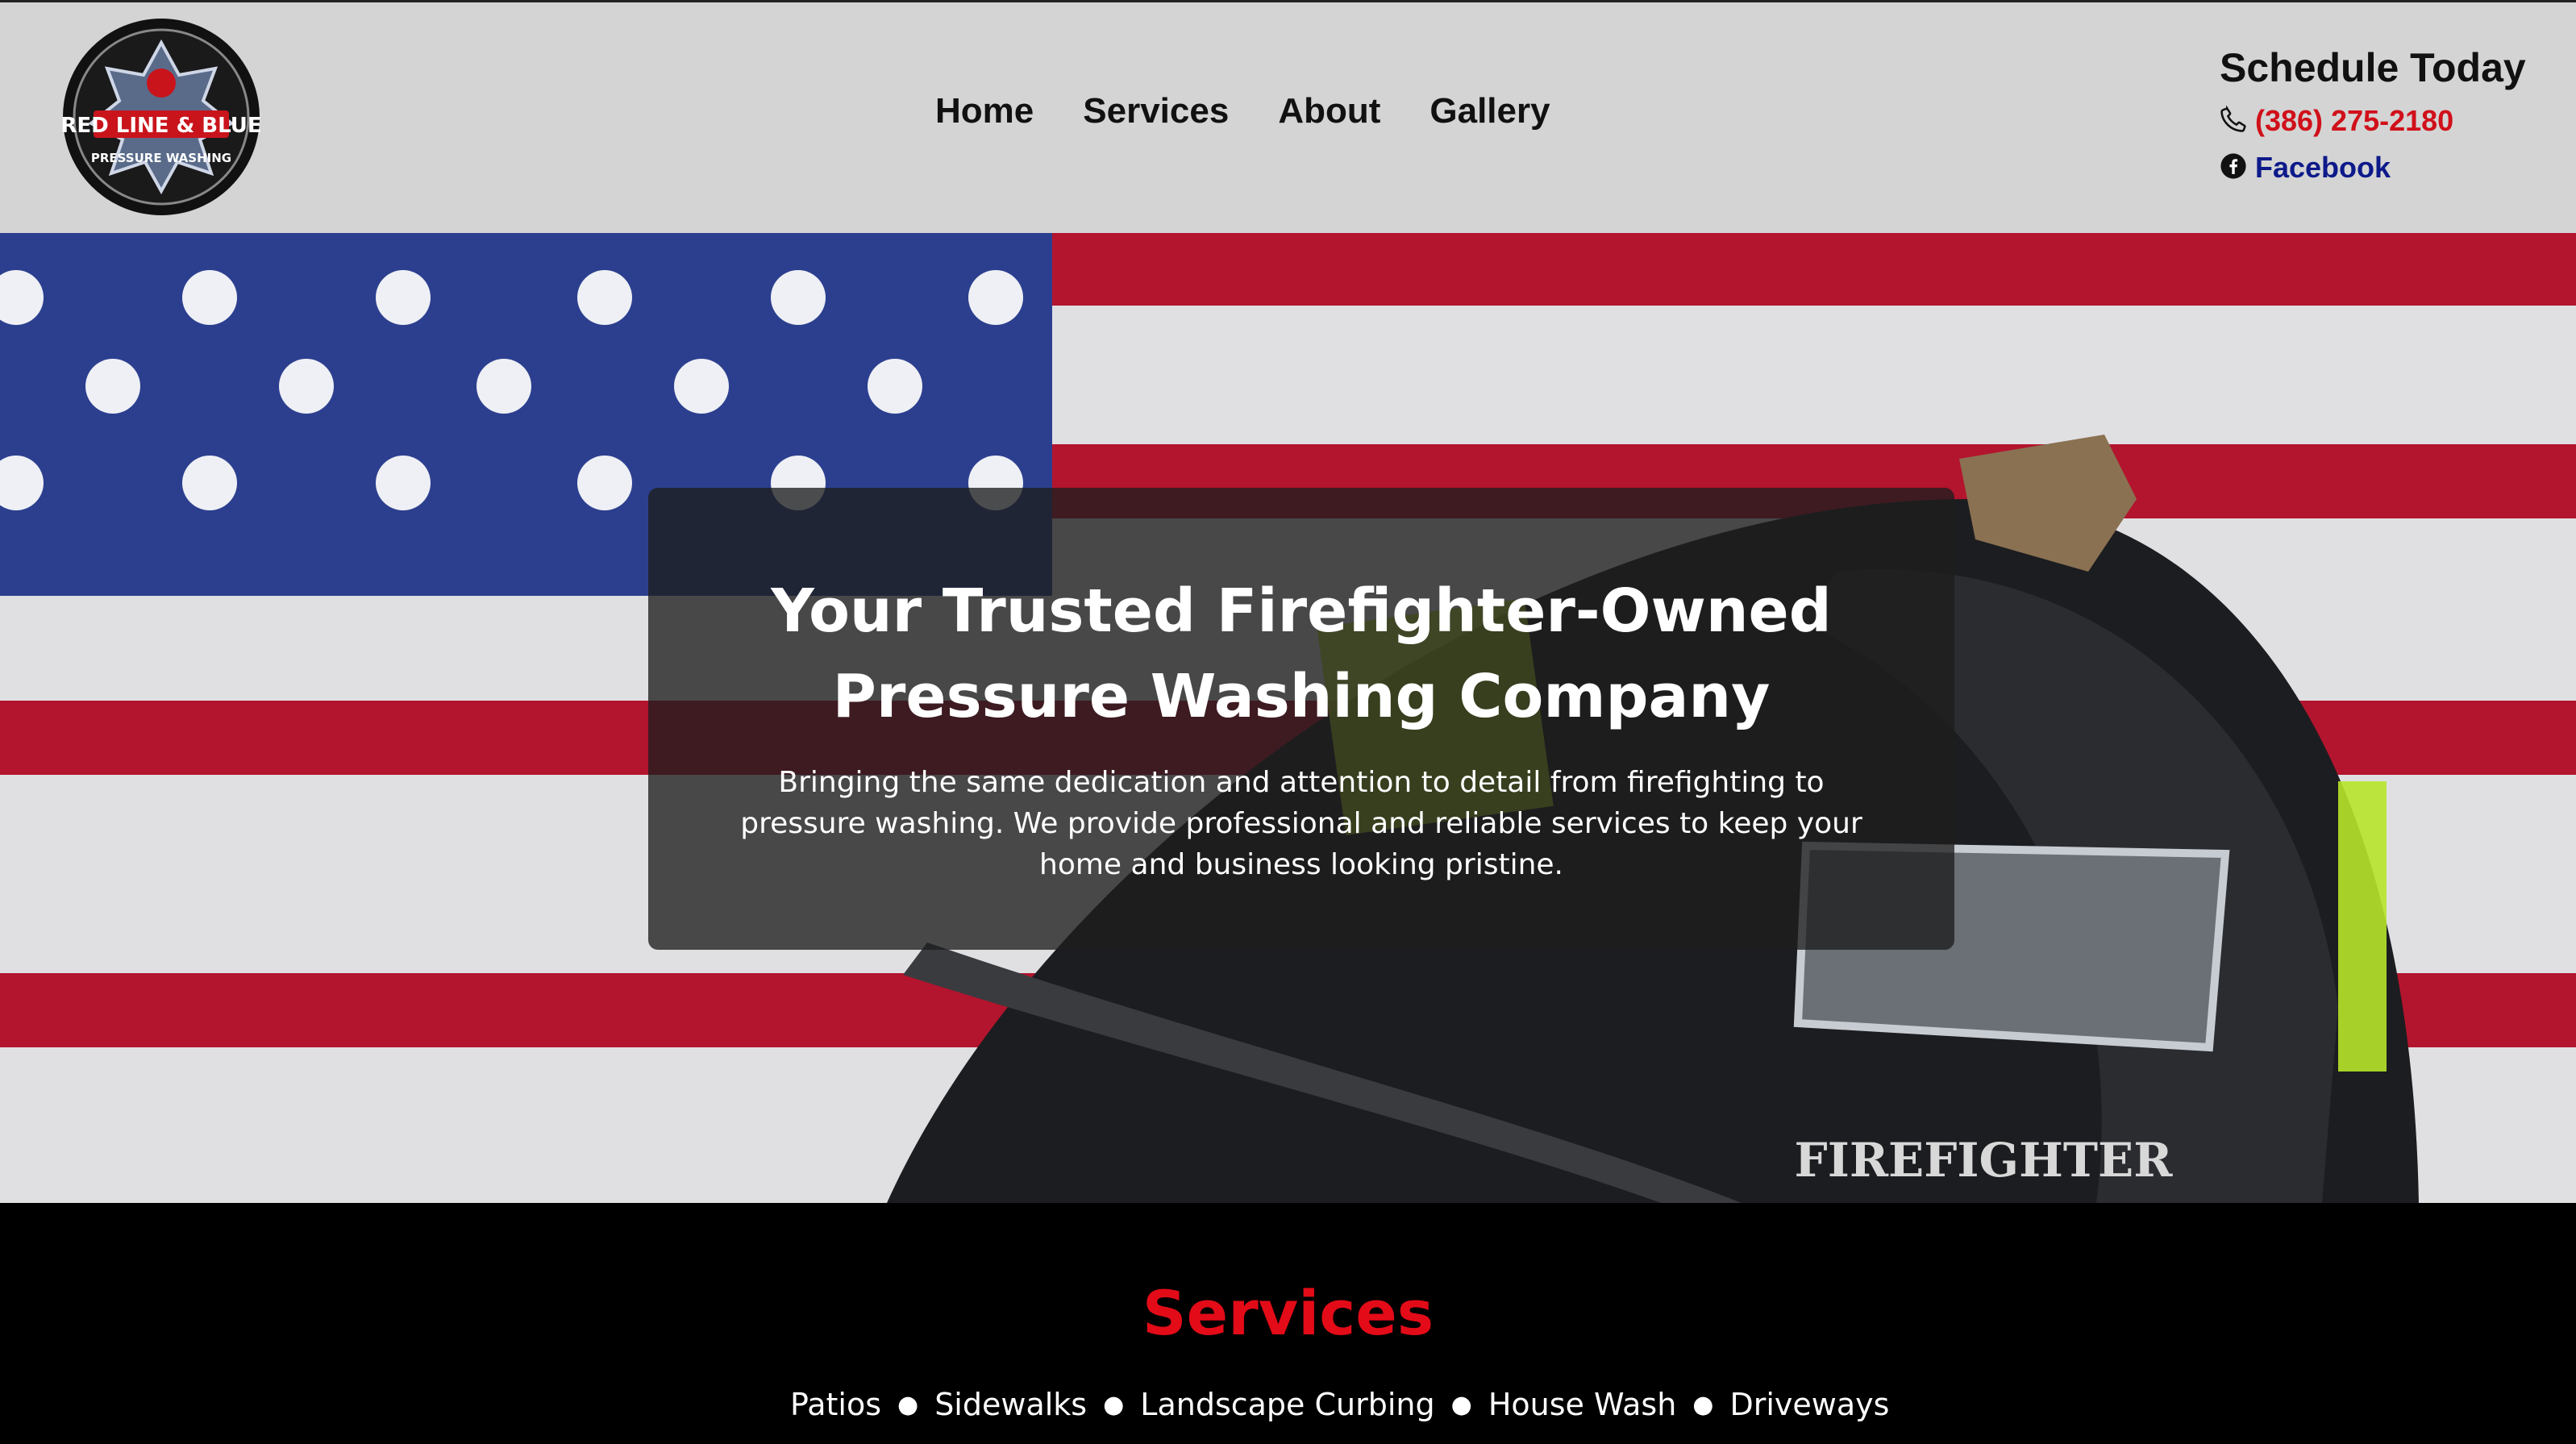 The height and width of the screenshot is (1444, 2576). I want to click on schedule-heading: Schedule Today, so click(2373, 67).